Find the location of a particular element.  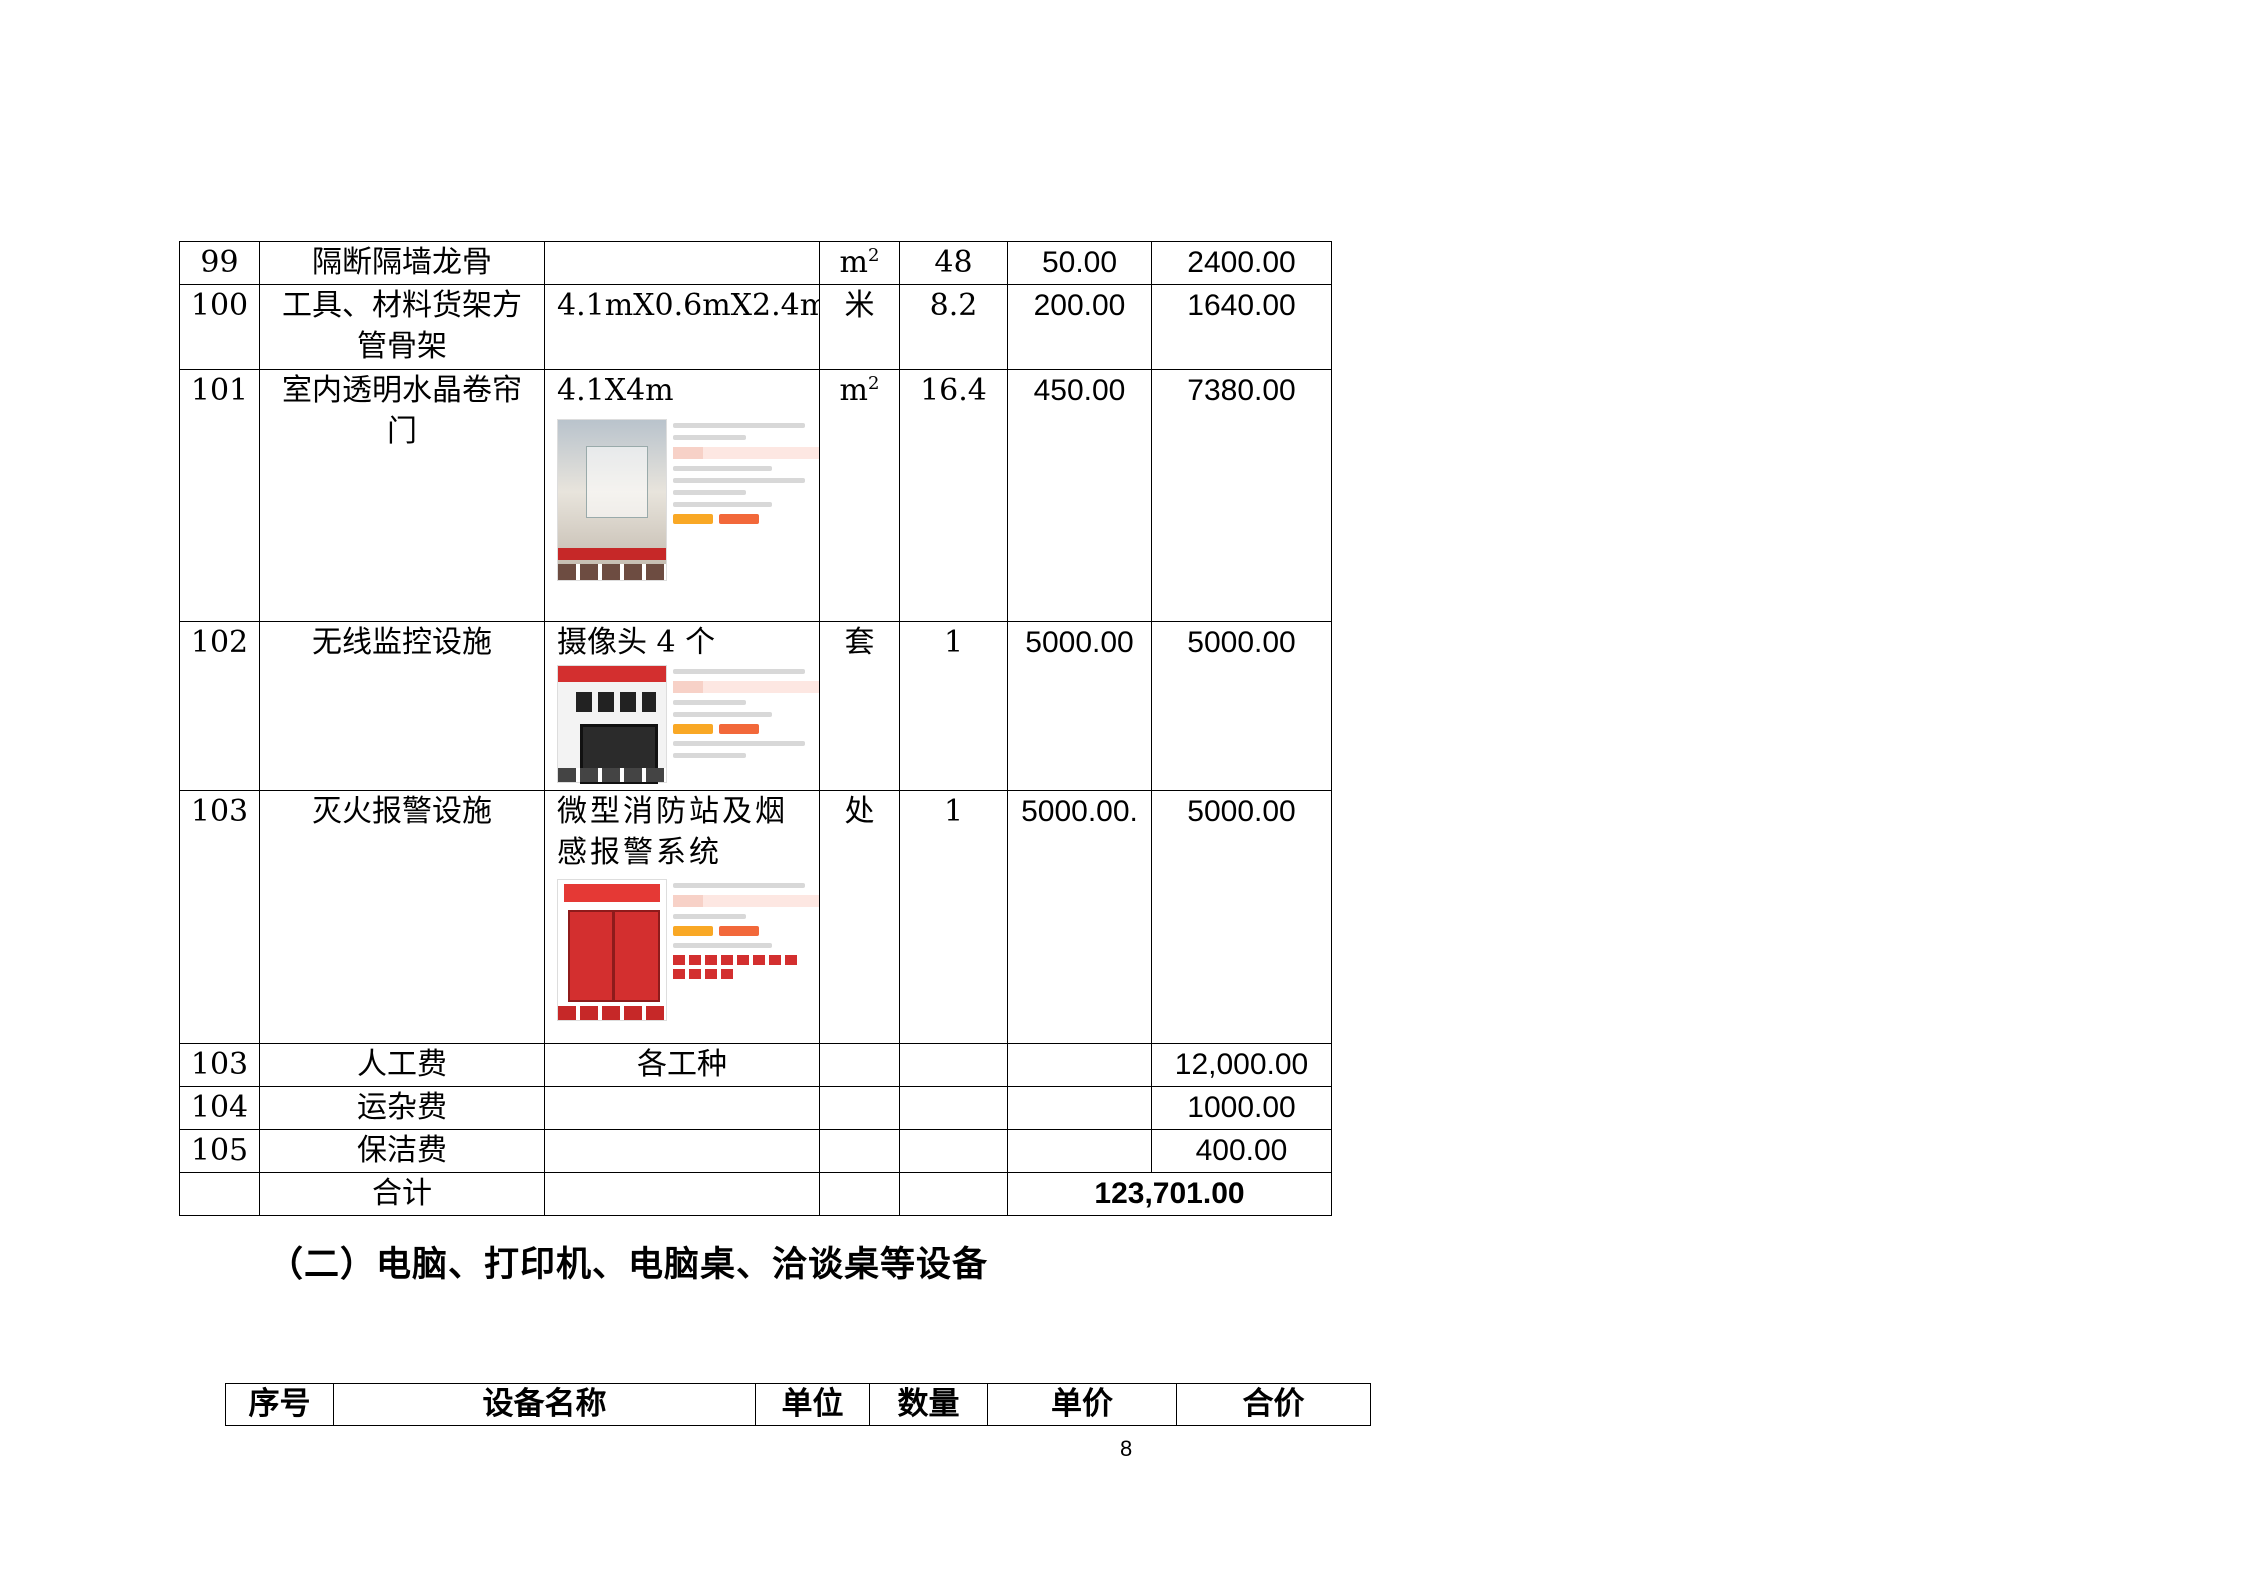

item-unit-price: 5000.00 is located at coordinates (1079, 706).